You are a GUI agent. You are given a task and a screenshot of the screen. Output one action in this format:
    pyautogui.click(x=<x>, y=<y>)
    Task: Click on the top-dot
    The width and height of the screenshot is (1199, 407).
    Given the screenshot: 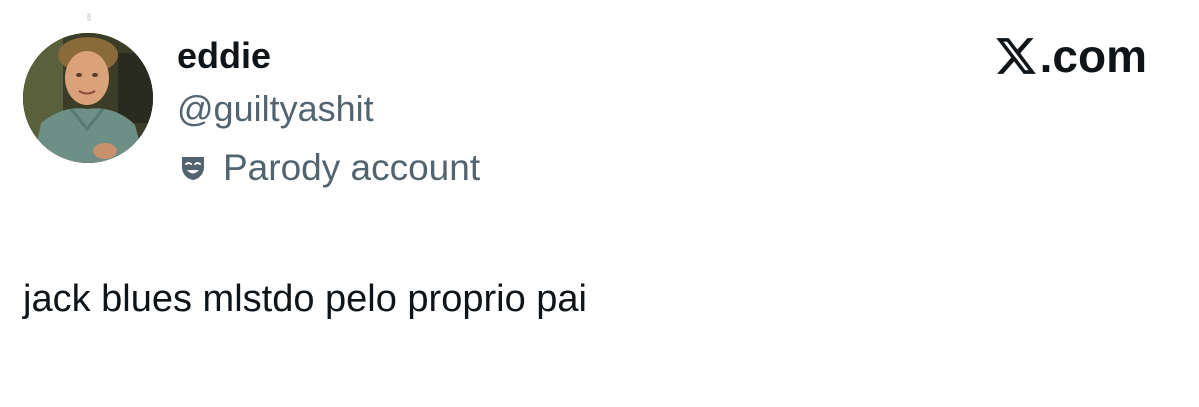 What is the action you would take?
    pyautogui.click(x=89, y=17)
    